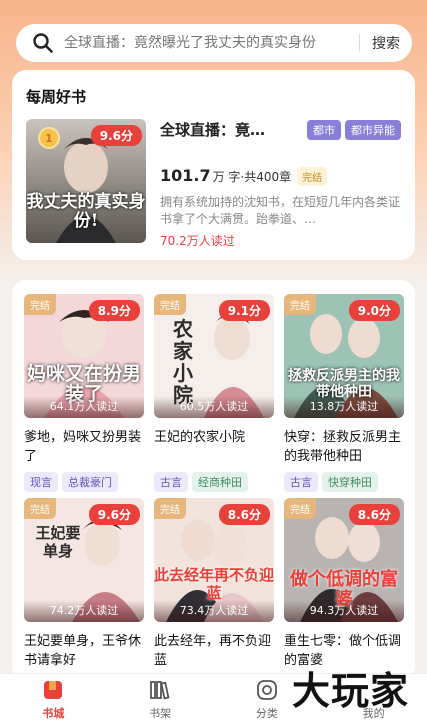  What do you see at coordinates (197, 241) in the screenshot?
I see `read-count: 70.2万人读过` at bounding box center [197, 241].